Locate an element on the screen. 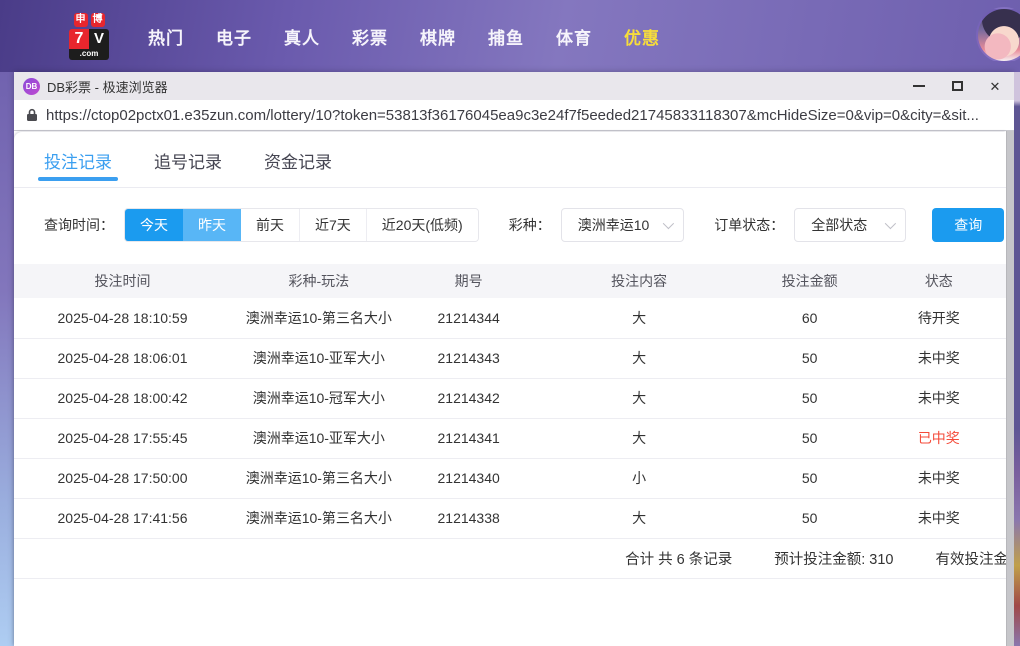  time-option-20days: 近20天(低频) is located at coordinates (421, 225).